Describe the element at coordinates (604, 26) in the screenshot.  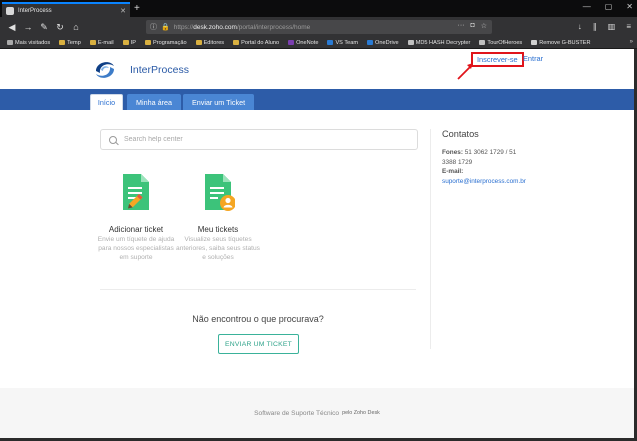
I see `toolbar-icons: ↓ ∥ ▥ ≡` at that location.